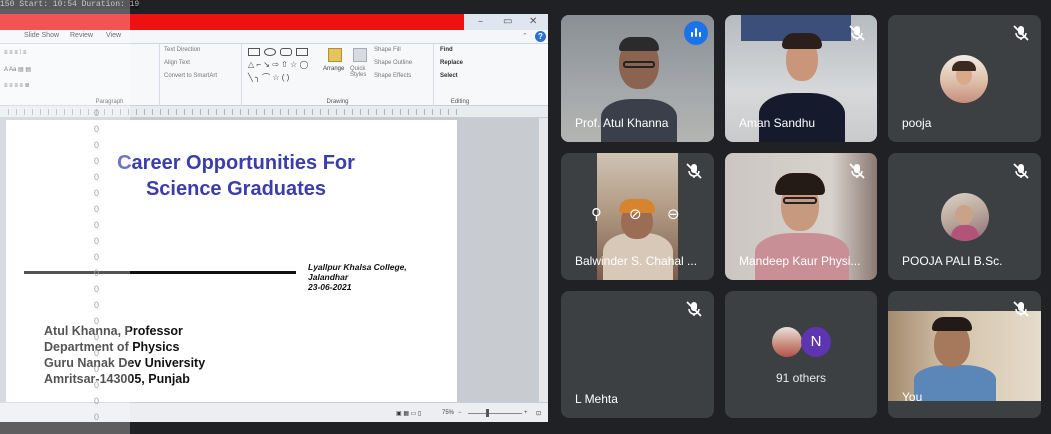 The height and width of the screenshot is (434, 1051). Describe the element at coordinates (451, 63) in the screenshot. I see `replace-button: Replace` at that location.